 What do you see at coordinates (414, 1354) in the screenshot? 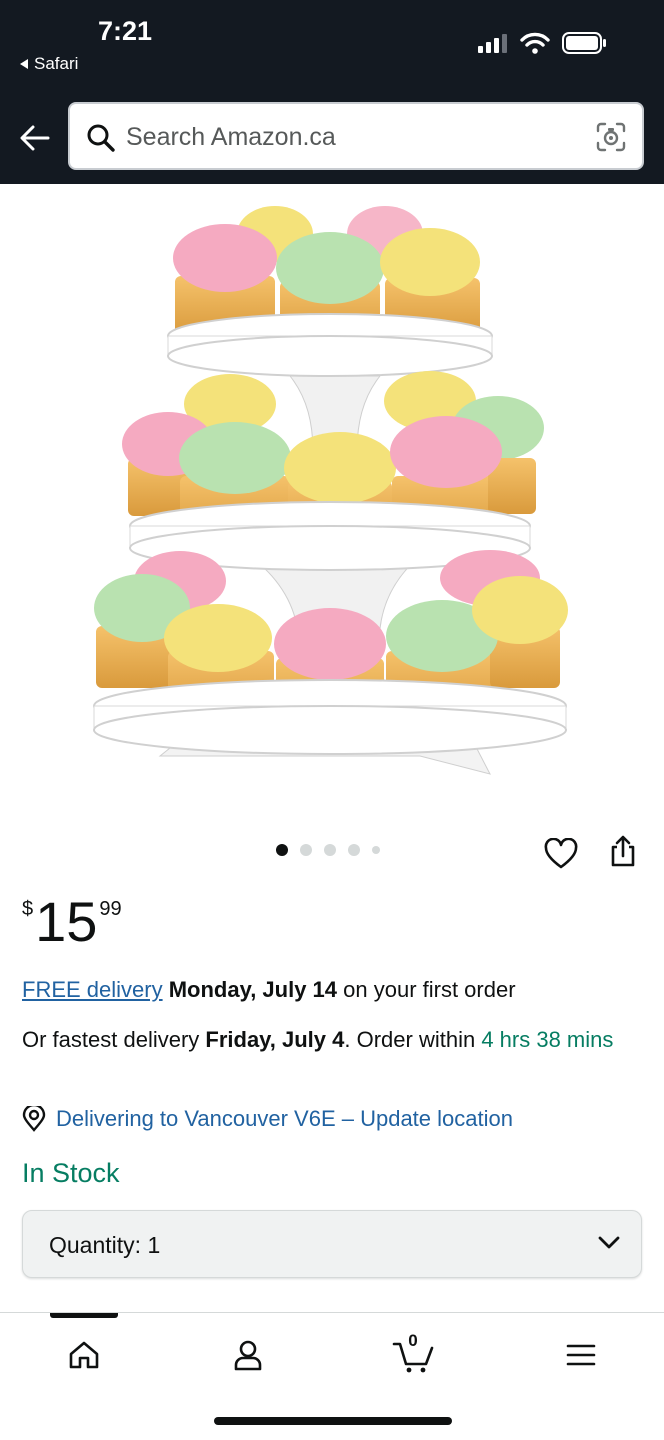
I see `nav-cart: 0` at bounding box center [414, 1354].